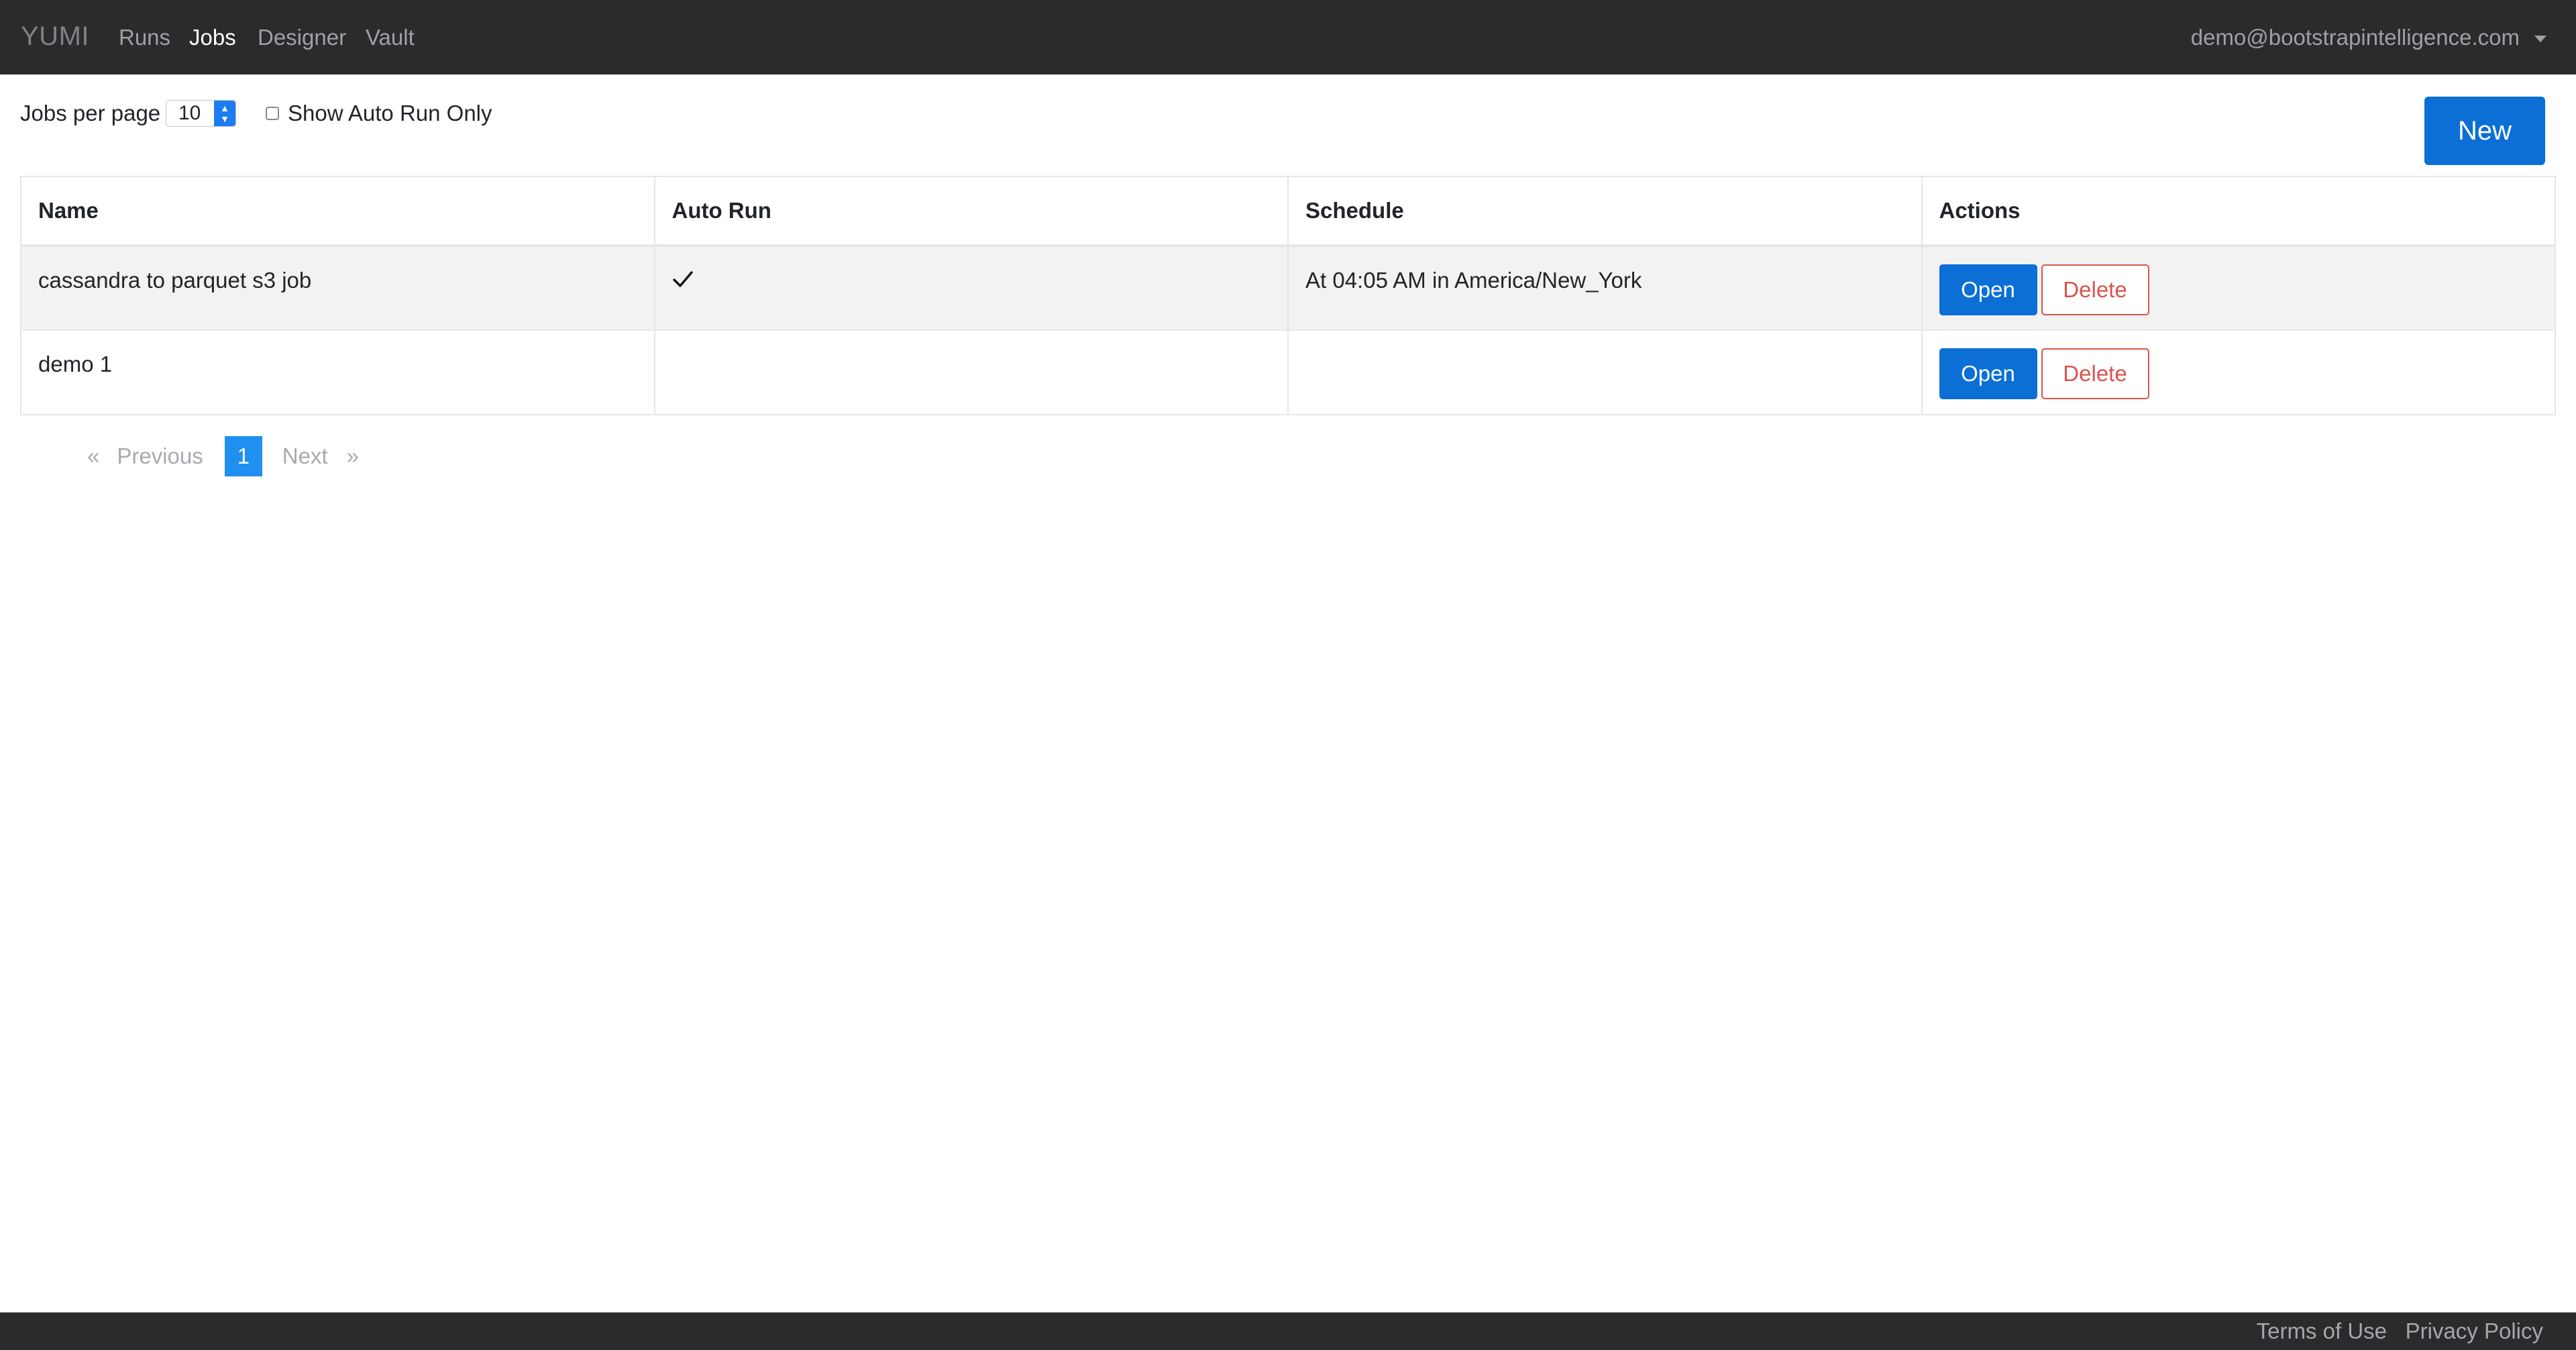 This screenshot has width=2576, height=1350. Describe the element at coordinates (90, 113) in the screenshot. I see `jobs-per-page-label: Jobs per page` at that location.